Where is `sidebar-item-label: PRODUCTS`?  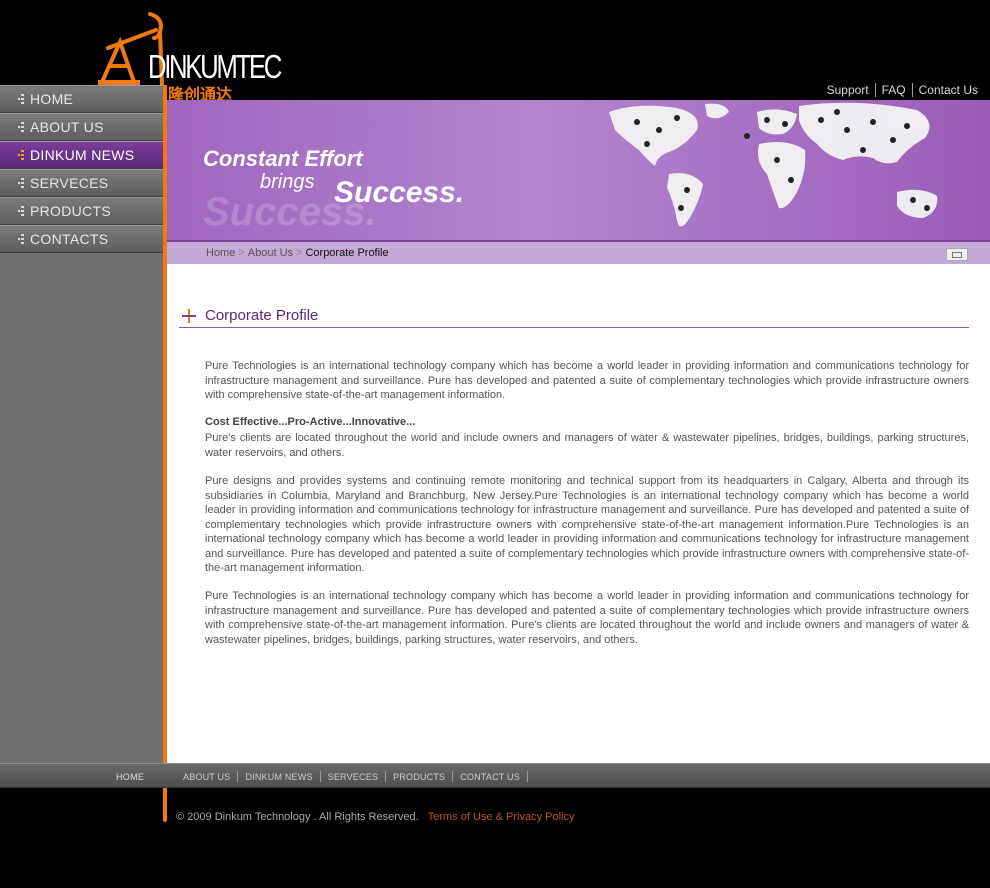 sidebar-item-label: PRODUCTS is located at coordinates (70, 211).